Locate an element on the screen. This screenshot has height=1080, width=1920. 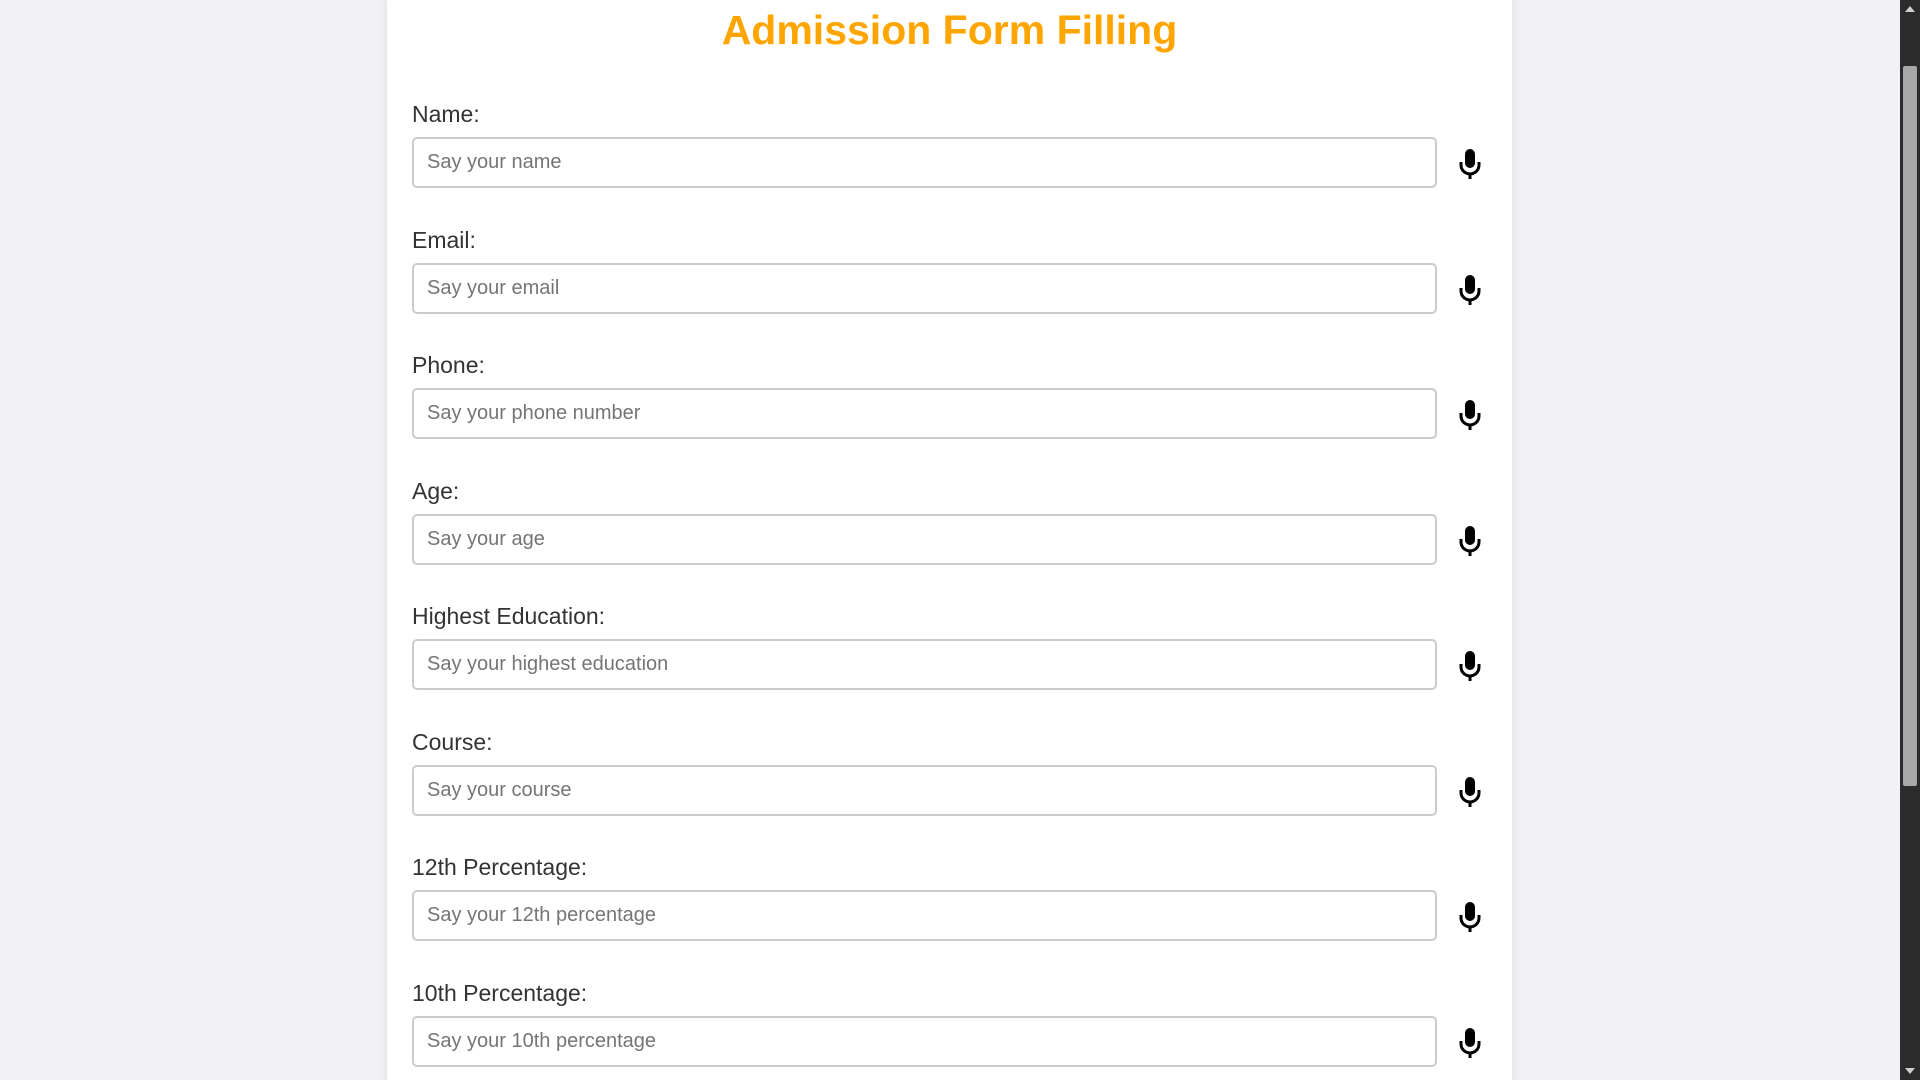
age-mic-button is located at coordinates (1470, 541).